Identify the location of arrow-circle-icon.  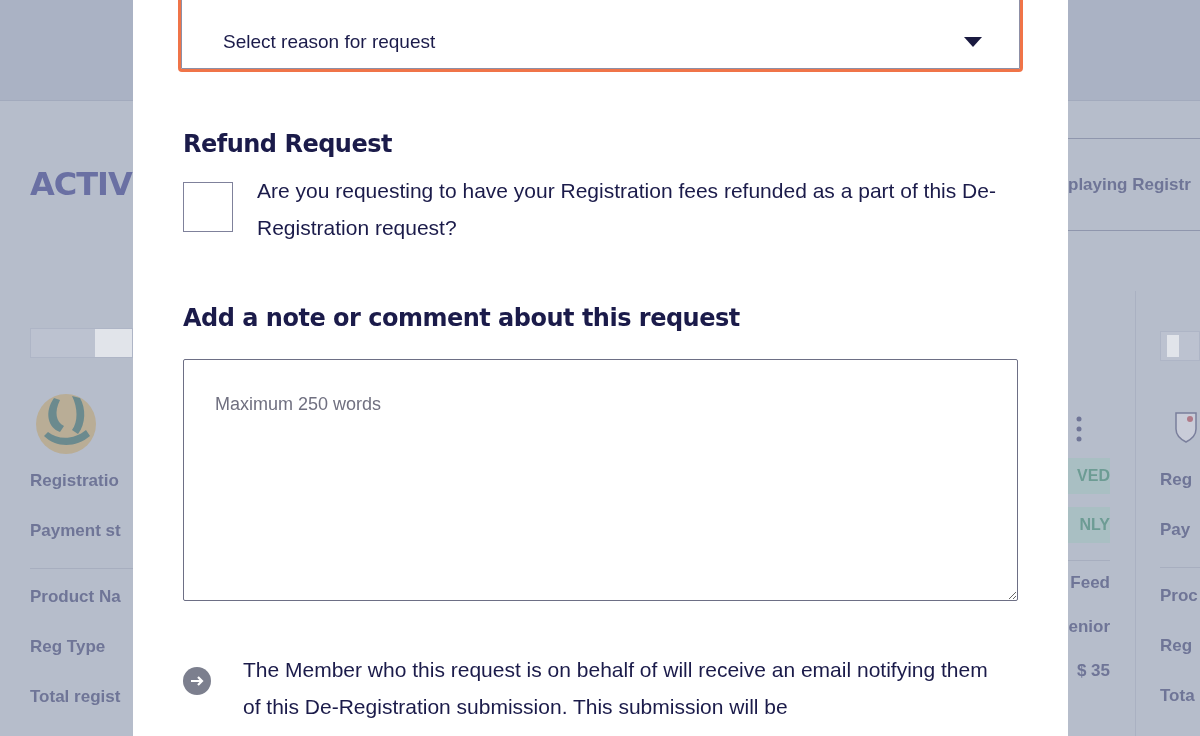
(197, 681).